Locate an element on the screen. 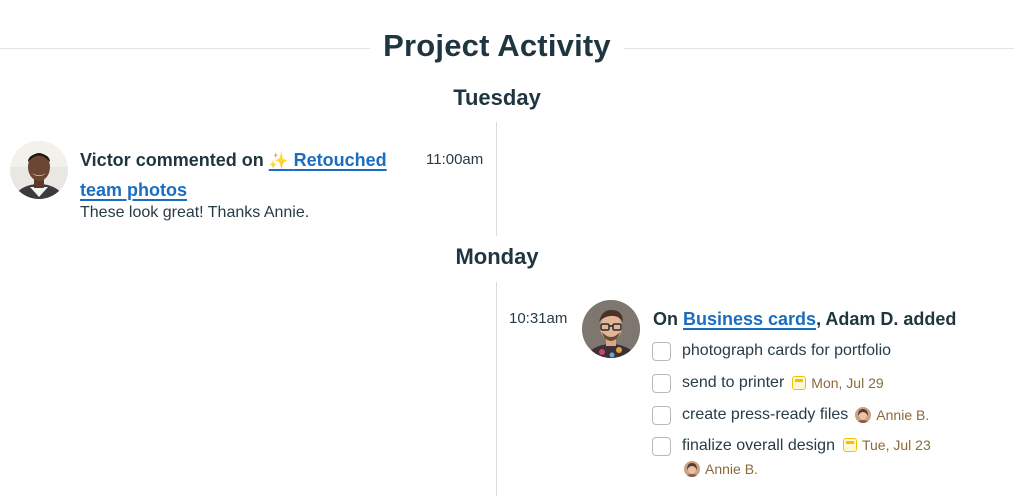 Image resolution: width=1024 pixels, height=496 pixels. day-heading-tuesday: Tuesday is located at coordinates (497, 97).